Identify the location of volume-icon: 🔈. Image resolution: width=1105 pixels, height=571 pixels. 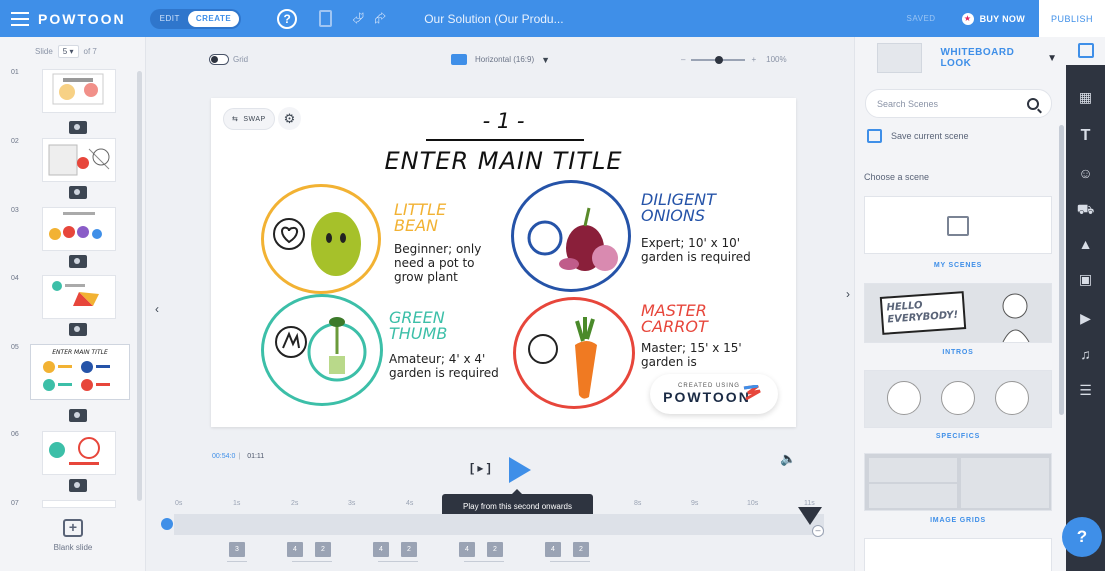
(788, 459).